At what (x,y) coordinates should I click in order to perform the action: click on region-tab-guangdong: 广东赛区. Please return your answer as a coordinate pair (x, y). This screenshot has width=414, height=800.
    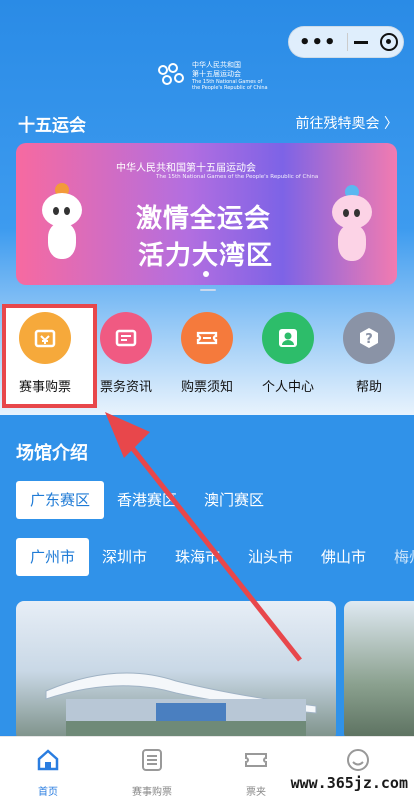
    Looking at the image, I should click on (60, 500).